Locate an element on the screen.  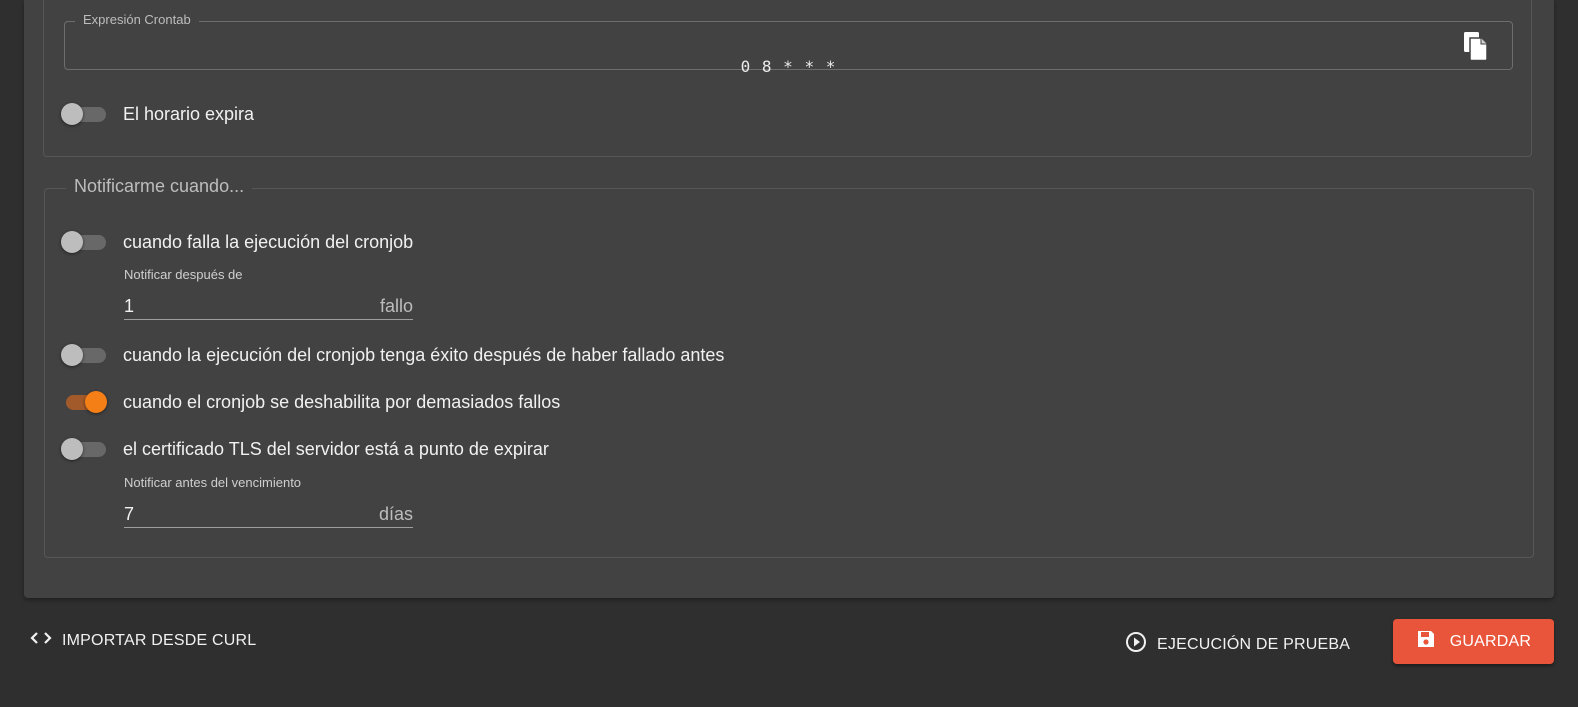
import-curl-label: IMPORTAR DESDE CURL is located at coordinates (159, 640).